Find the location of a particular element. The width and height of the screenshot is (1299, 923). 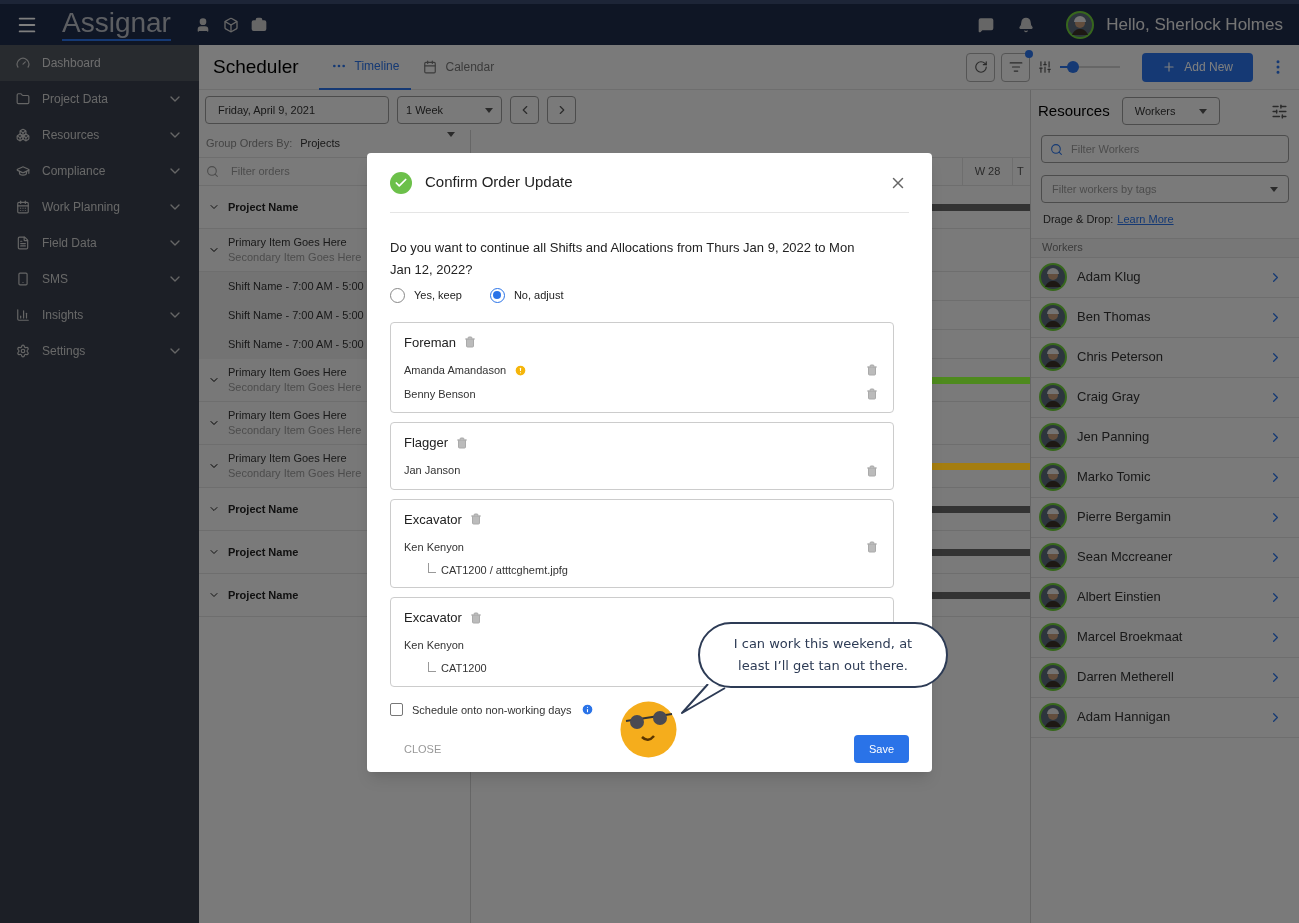

worker-item: Adam Hannigan is located at coordinates (1165, 717).